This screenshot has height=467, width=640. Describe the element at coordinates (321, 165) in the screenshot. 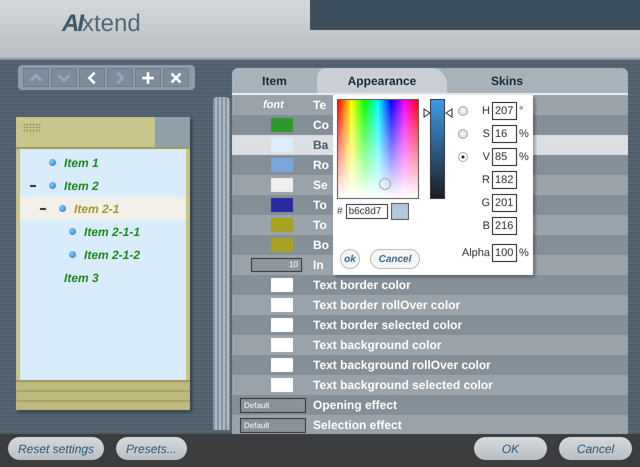

I see `setting-label: Ro` at that location.